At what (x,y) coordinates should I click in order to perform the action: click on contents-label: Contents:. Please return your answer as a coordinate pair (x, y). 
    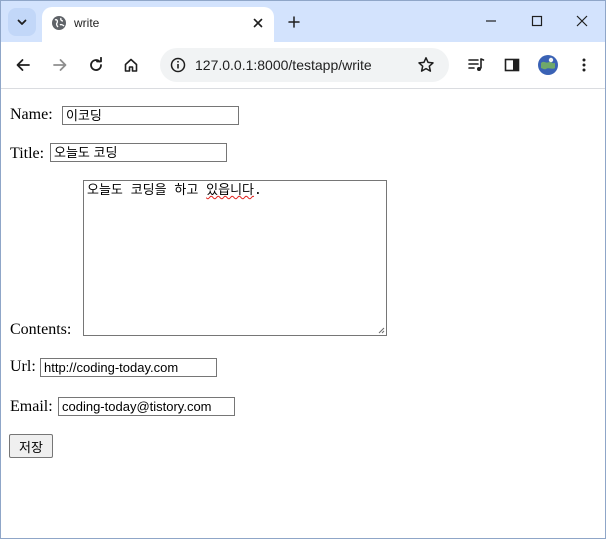
    Looking at the image, I should click on (41, 329).